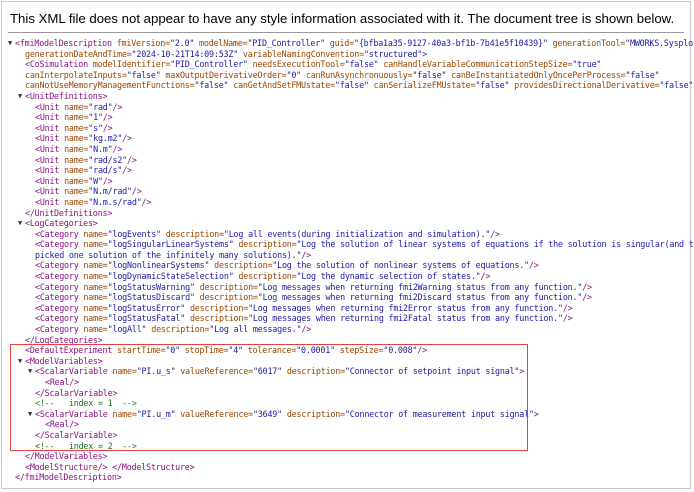 The height and width of the screenshot is (492, 694). I want to click on xml-tree-line: ▼ <LogCategories>, so click(346, 223).